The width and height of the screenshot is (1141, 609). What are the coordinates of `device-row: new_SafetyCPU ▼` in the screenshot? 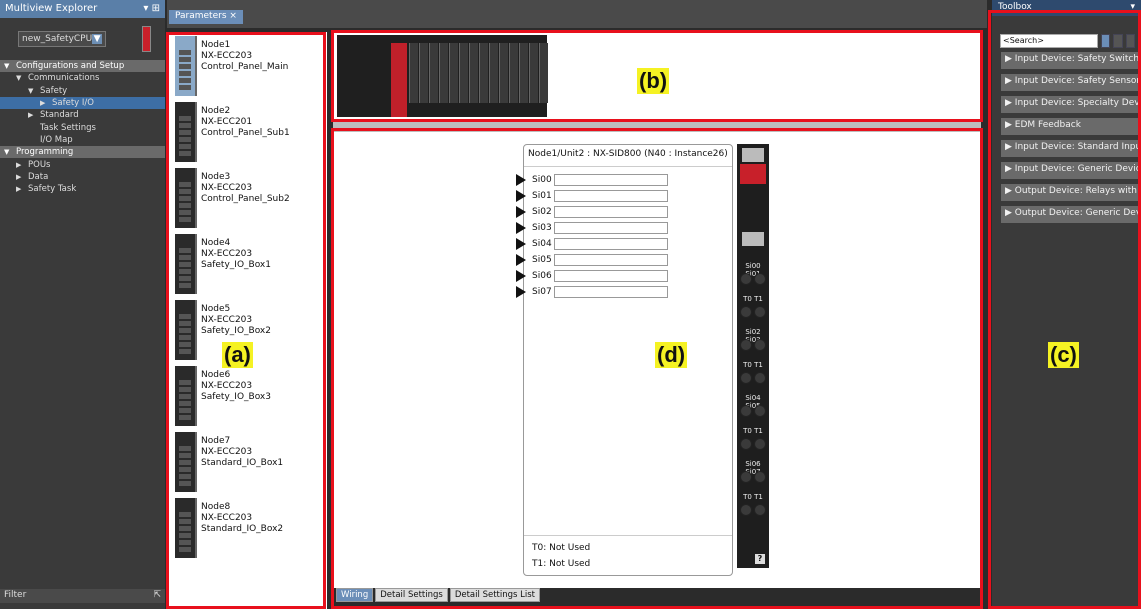 It's located at (82, 39).